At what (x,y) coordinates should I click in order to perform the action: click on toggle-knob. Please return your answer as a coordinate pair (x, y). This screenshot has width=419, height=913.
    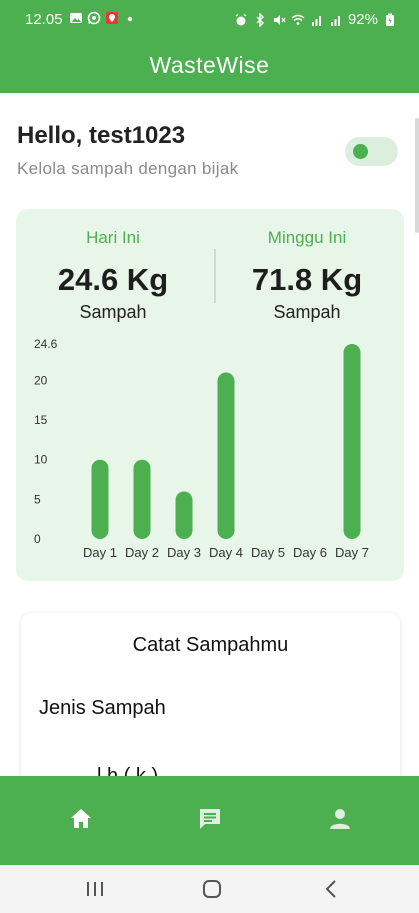
    Looking at the image, I should click on (360, 151).